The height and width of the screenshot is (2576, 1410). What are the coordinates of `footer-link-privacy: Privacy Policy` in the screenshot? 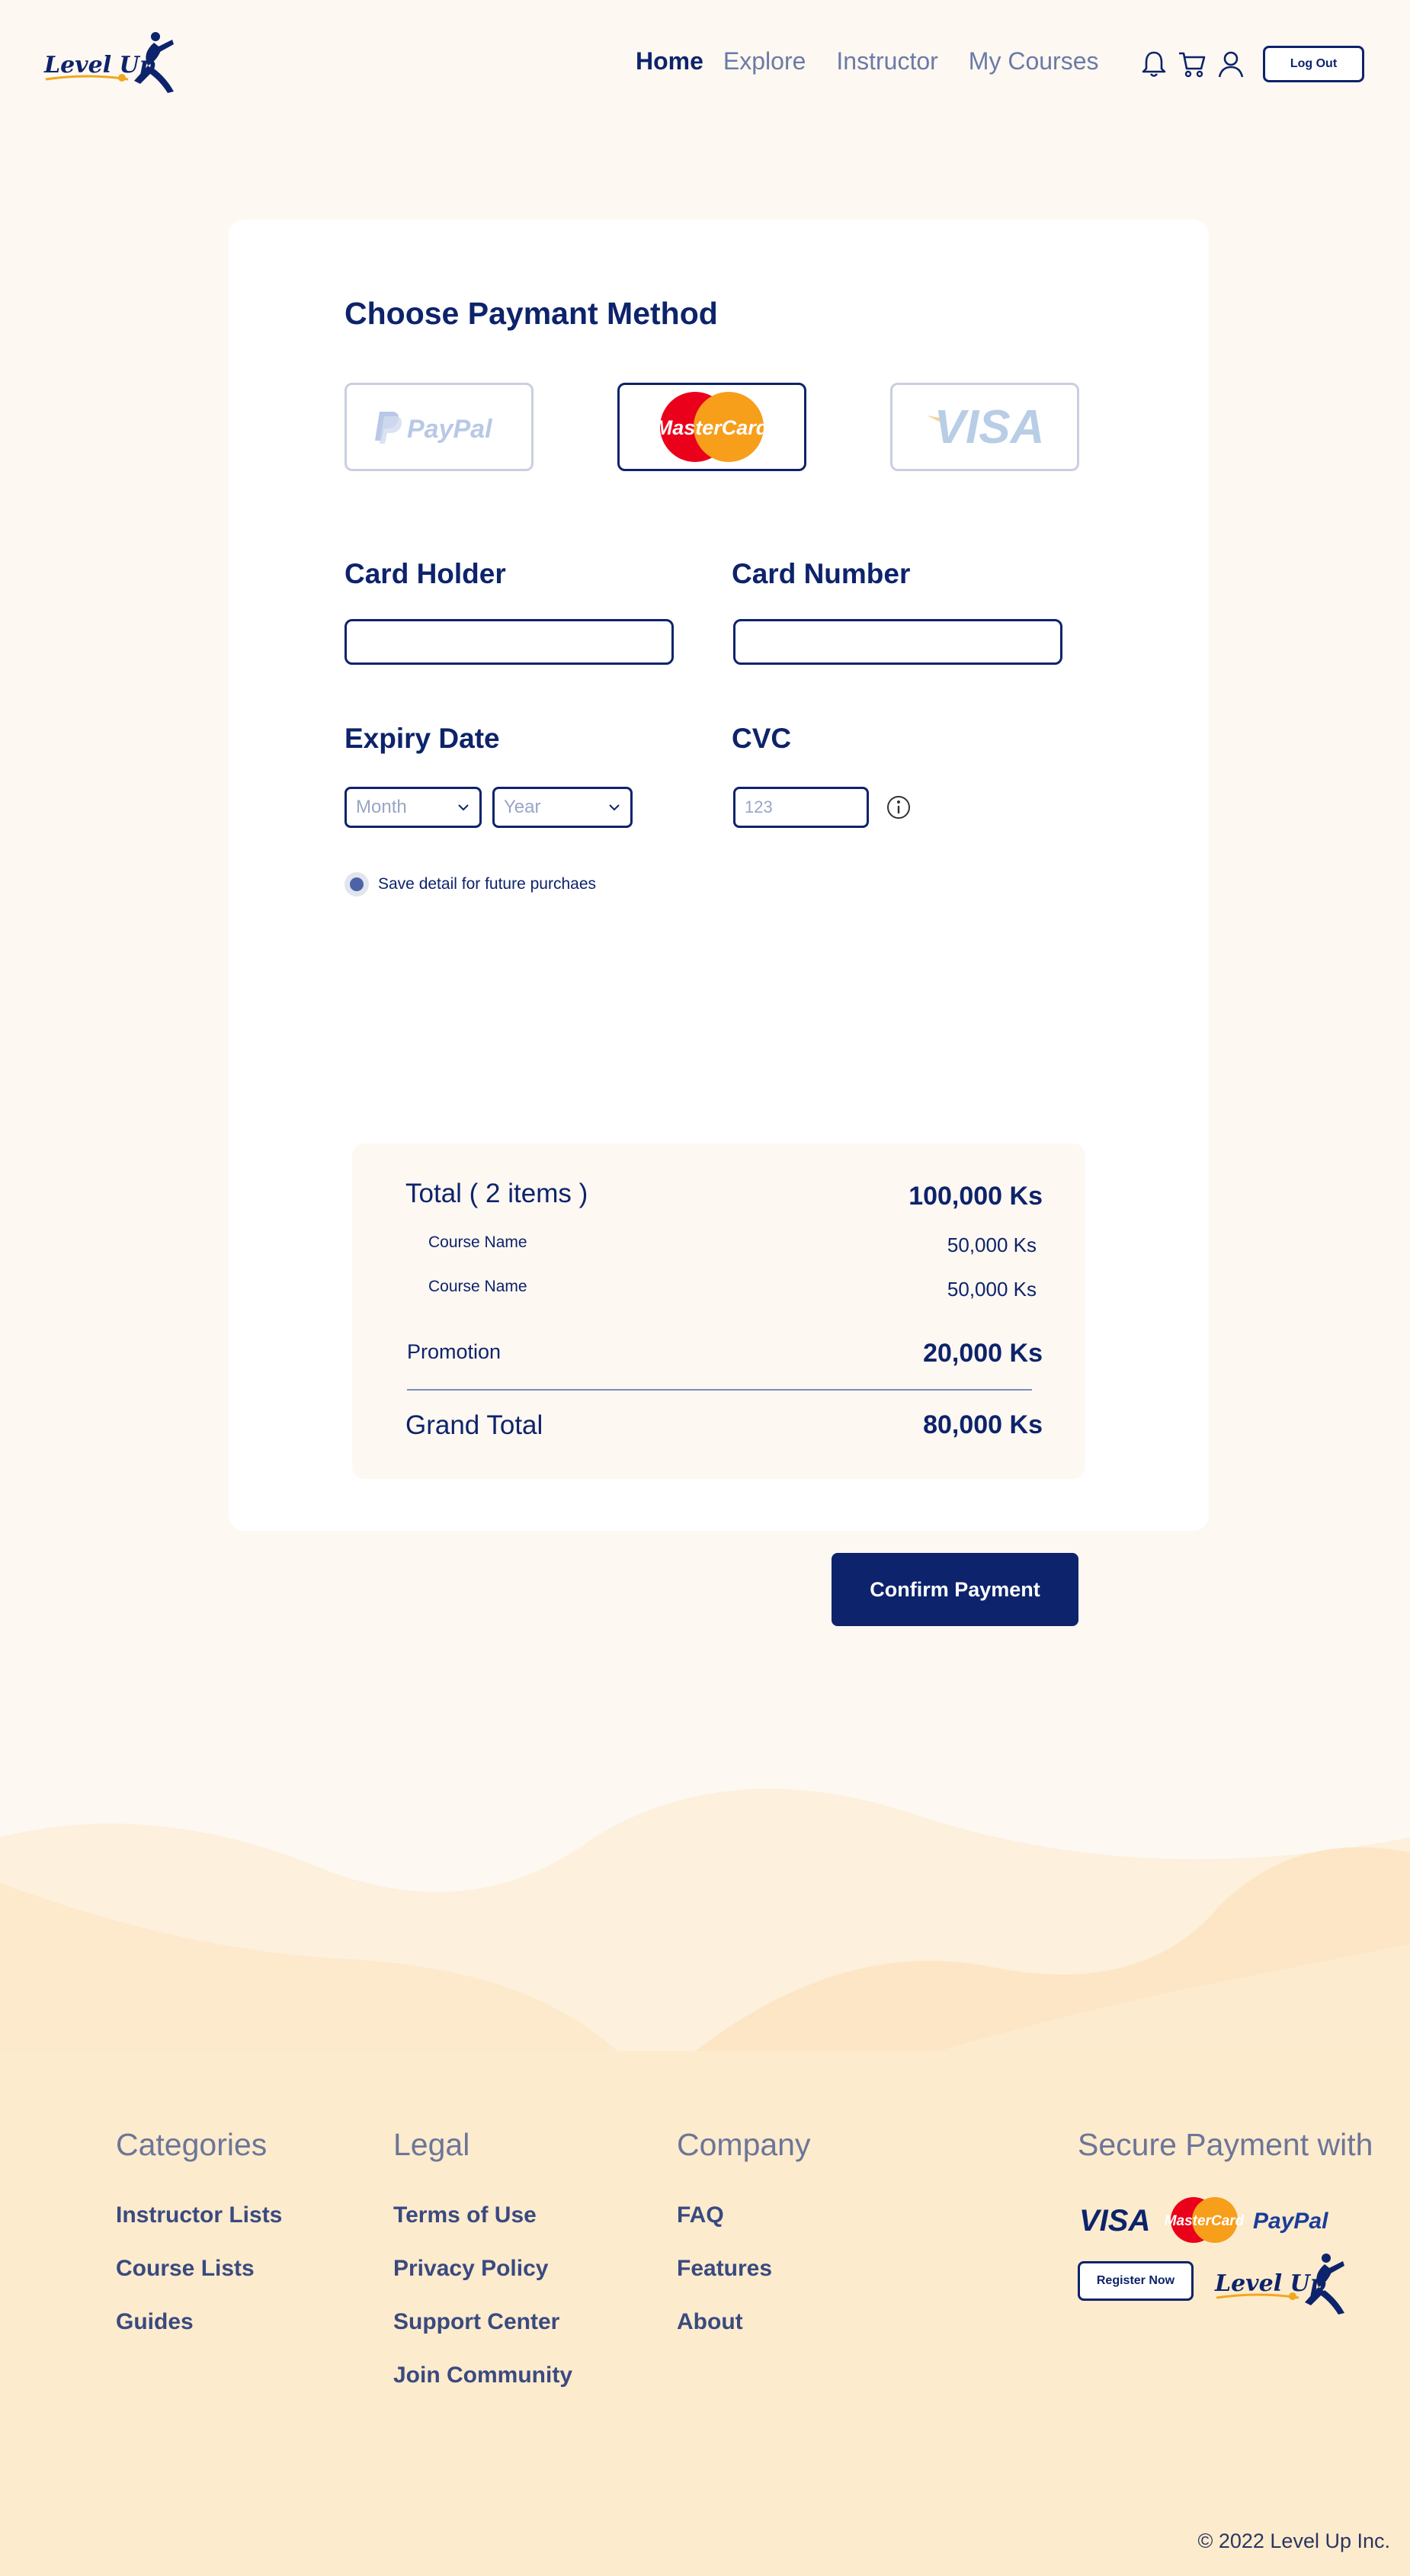 It's located at (482, 2269).